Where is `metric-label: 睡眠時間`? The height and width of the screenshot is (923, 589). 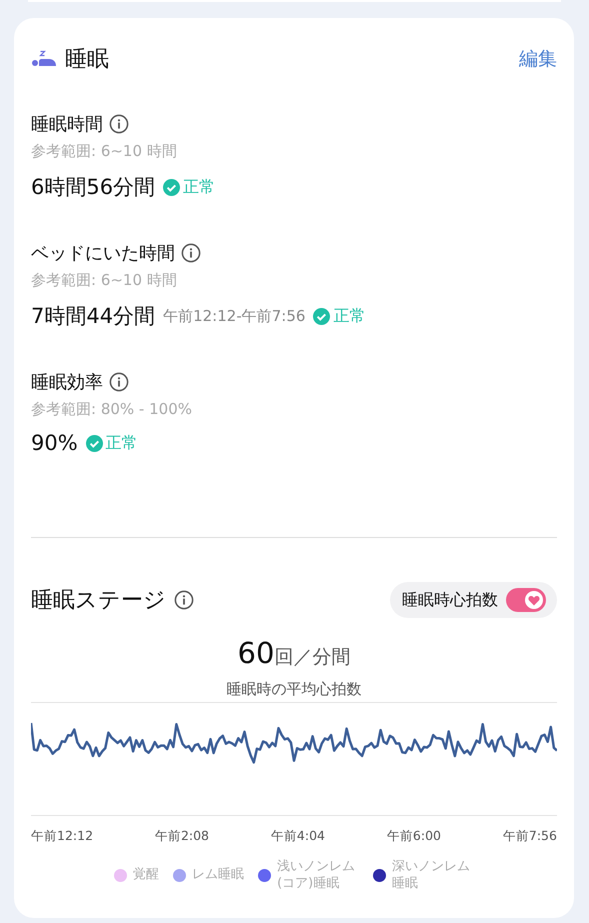
metric-label: 睡眠時間 is located at coordinates (67, 124).